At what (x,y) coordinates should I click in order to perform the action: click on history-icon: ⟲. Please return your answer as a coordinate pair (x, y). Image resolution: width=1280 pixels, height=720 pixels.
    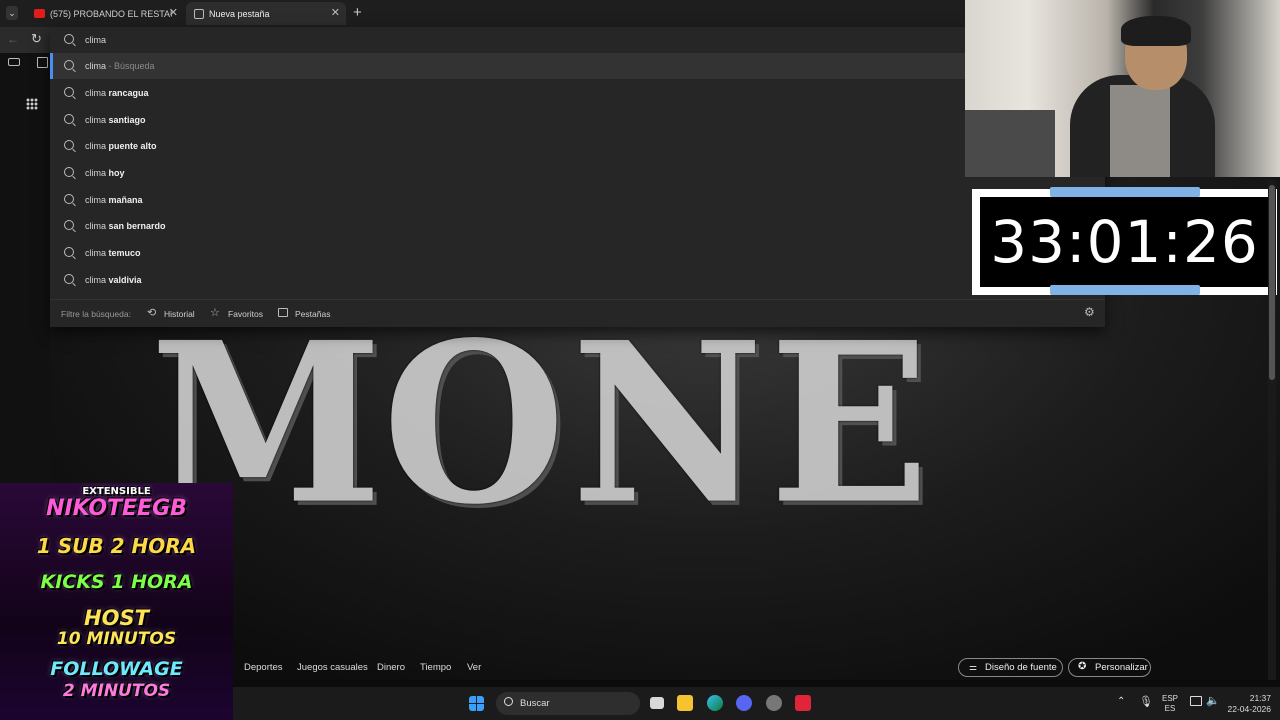
    Looking at the image, I should click on (152, 313).